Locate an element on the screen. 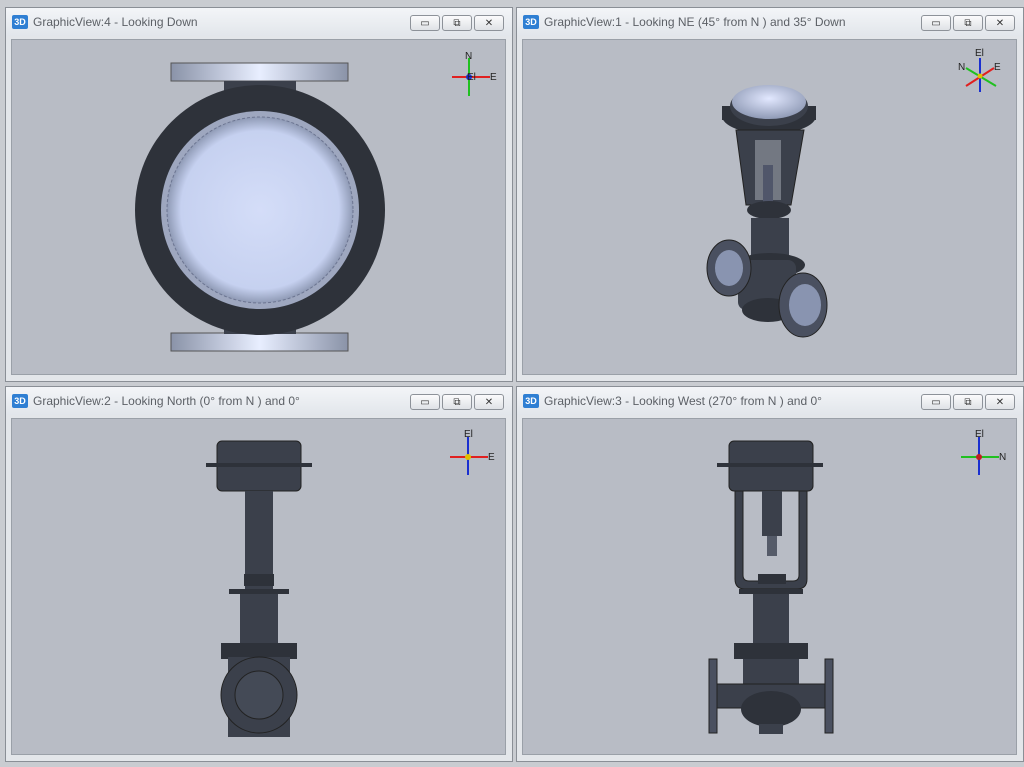 This screenshot has height=767, width=1024. valve-top-view is located at coordinates (260, 207).